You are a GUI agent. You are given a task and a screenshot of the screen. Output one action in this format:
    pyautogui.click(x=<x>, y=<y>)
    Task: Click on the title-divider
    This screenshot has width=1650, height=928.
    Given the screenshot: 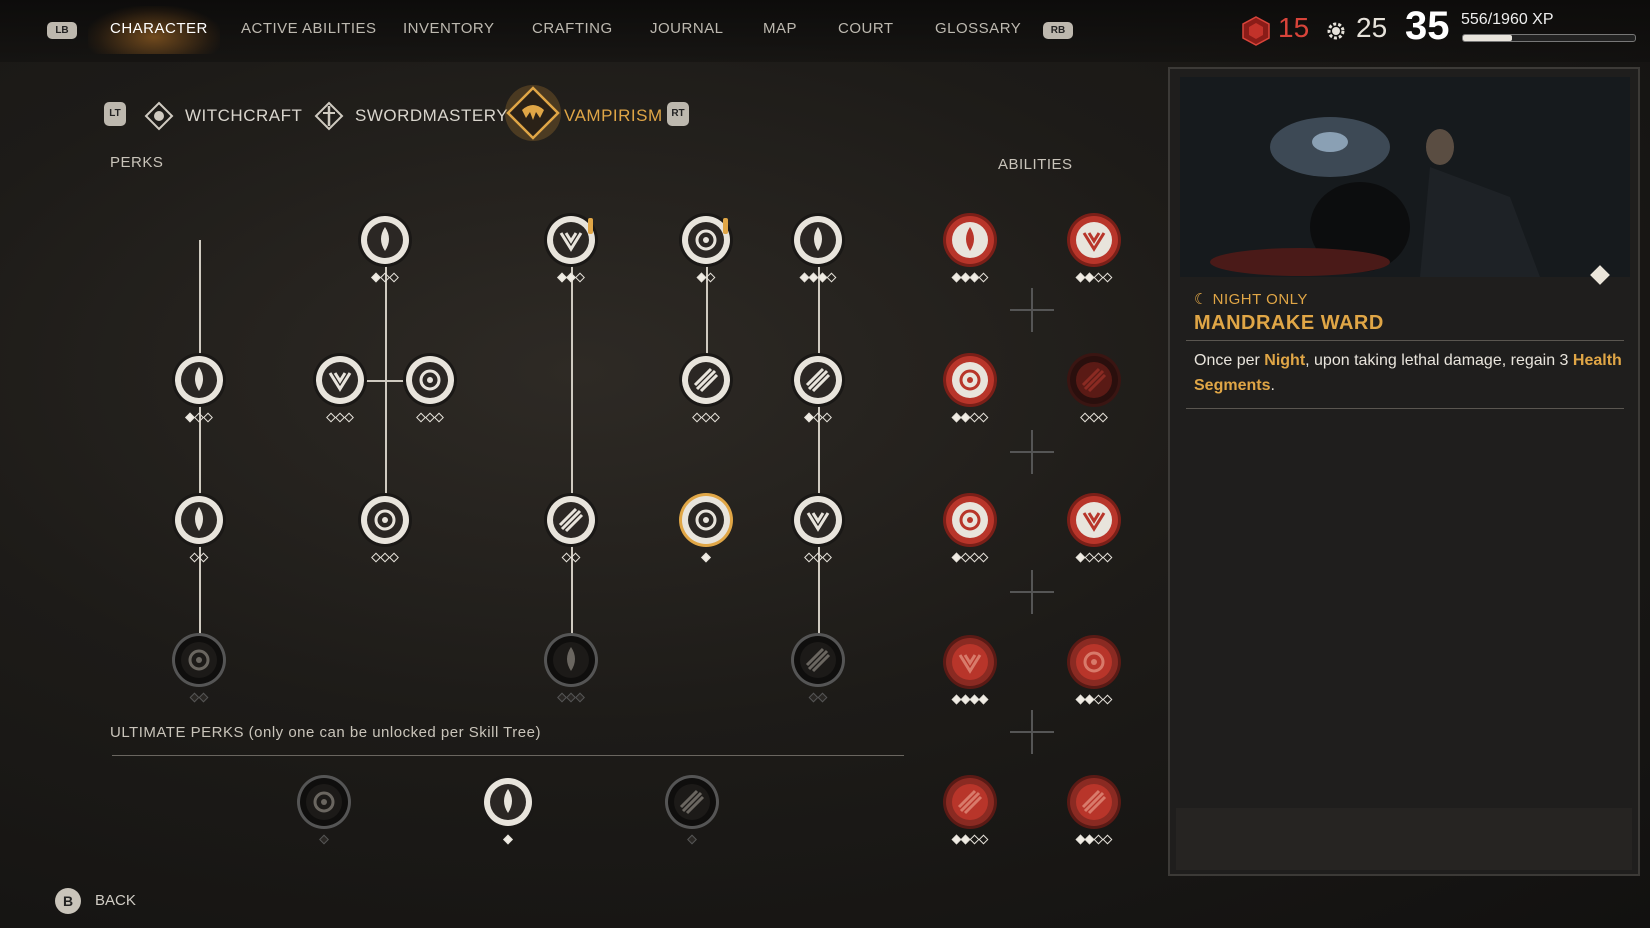 What is the action you would take?
    pyautogui.click(x=1405, y=340)
    